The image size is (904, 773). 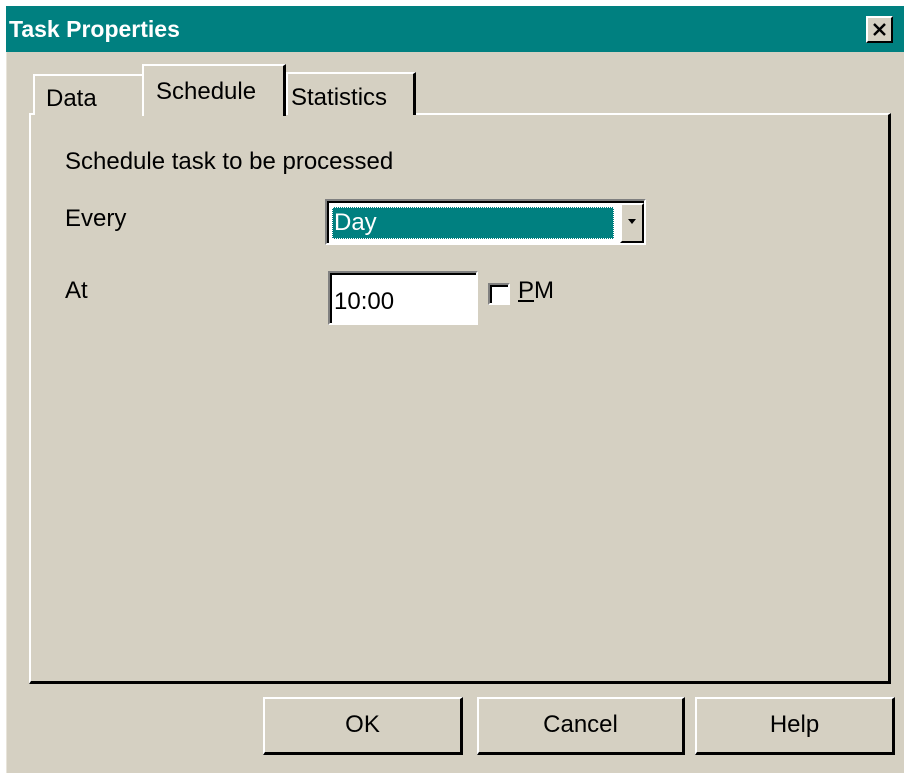 What do you see at coordinates (526, 290) in the screenshot?
I see `pm-label-accelerator: P` at bounding box center [526, 290].